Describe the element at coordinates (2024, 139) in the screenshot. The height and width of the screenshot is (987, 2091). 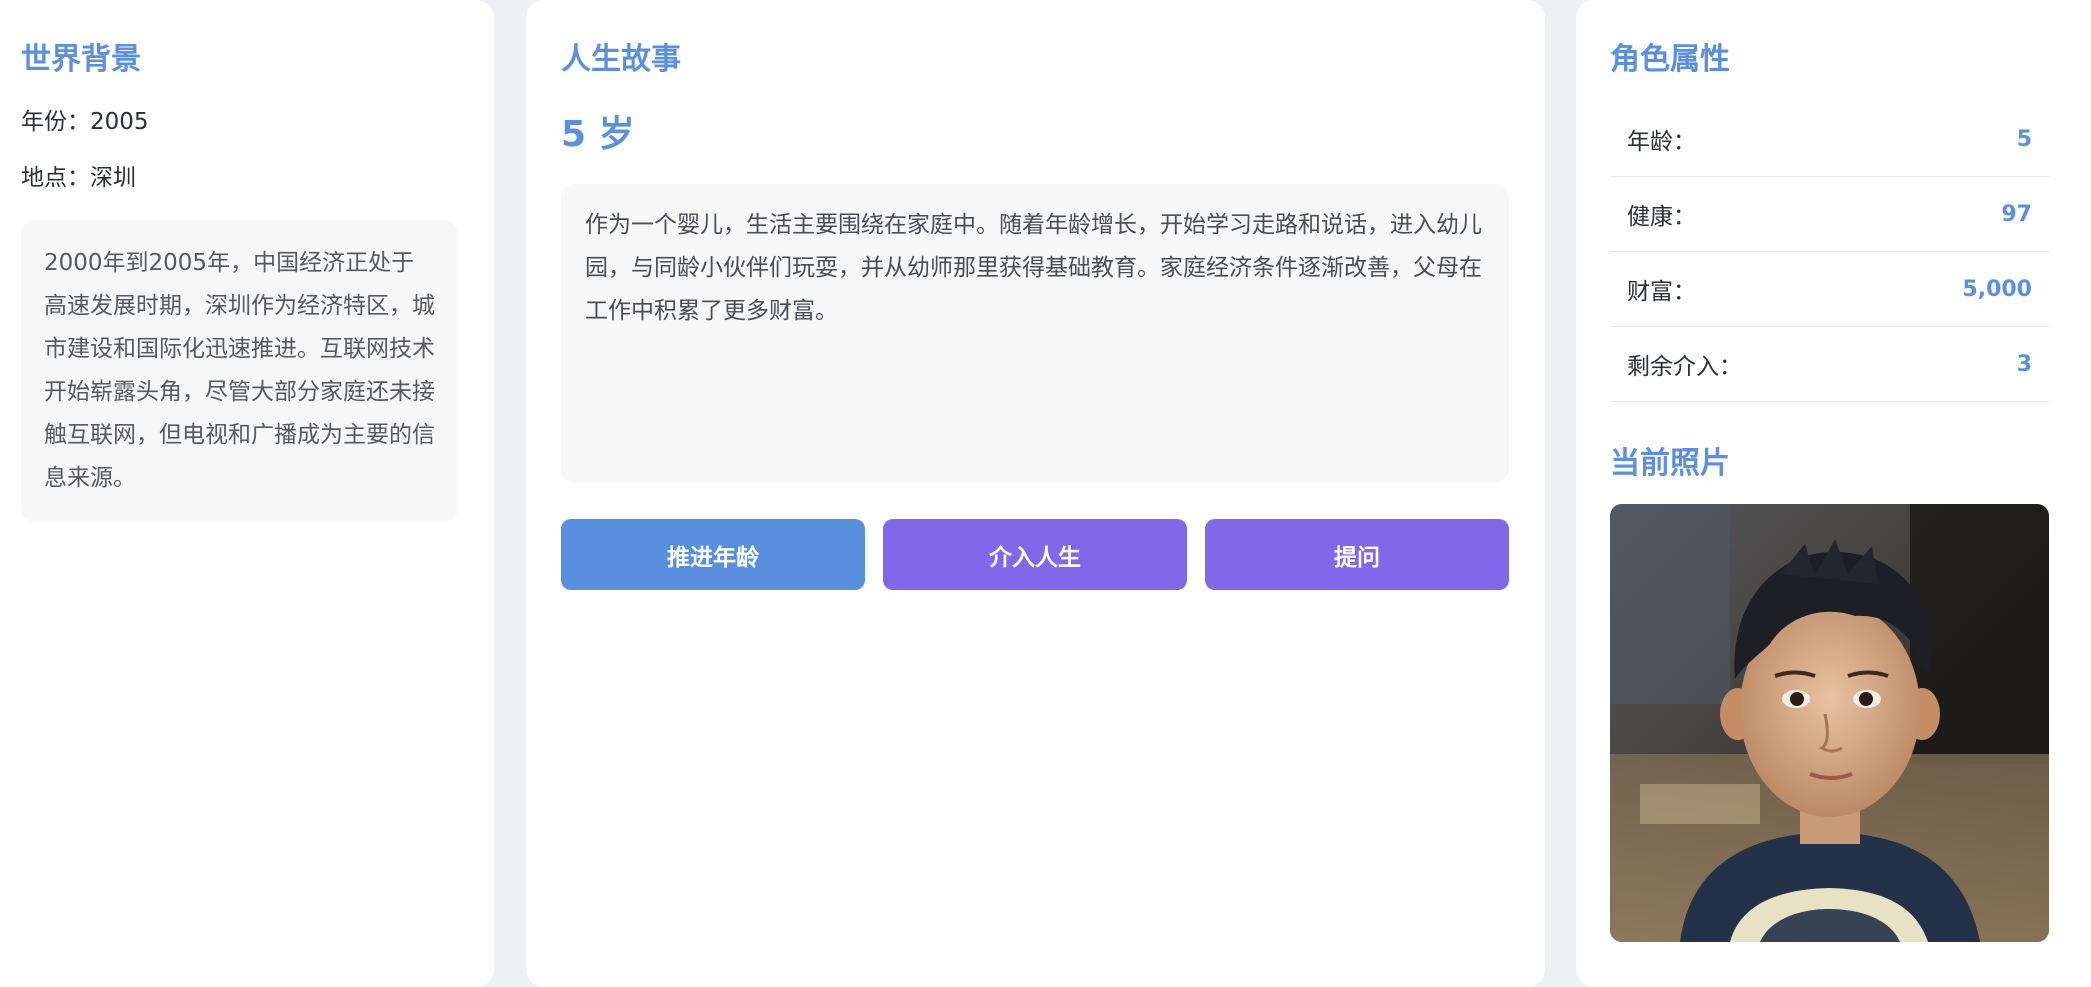
I see `attribute-value: 5` at that location.